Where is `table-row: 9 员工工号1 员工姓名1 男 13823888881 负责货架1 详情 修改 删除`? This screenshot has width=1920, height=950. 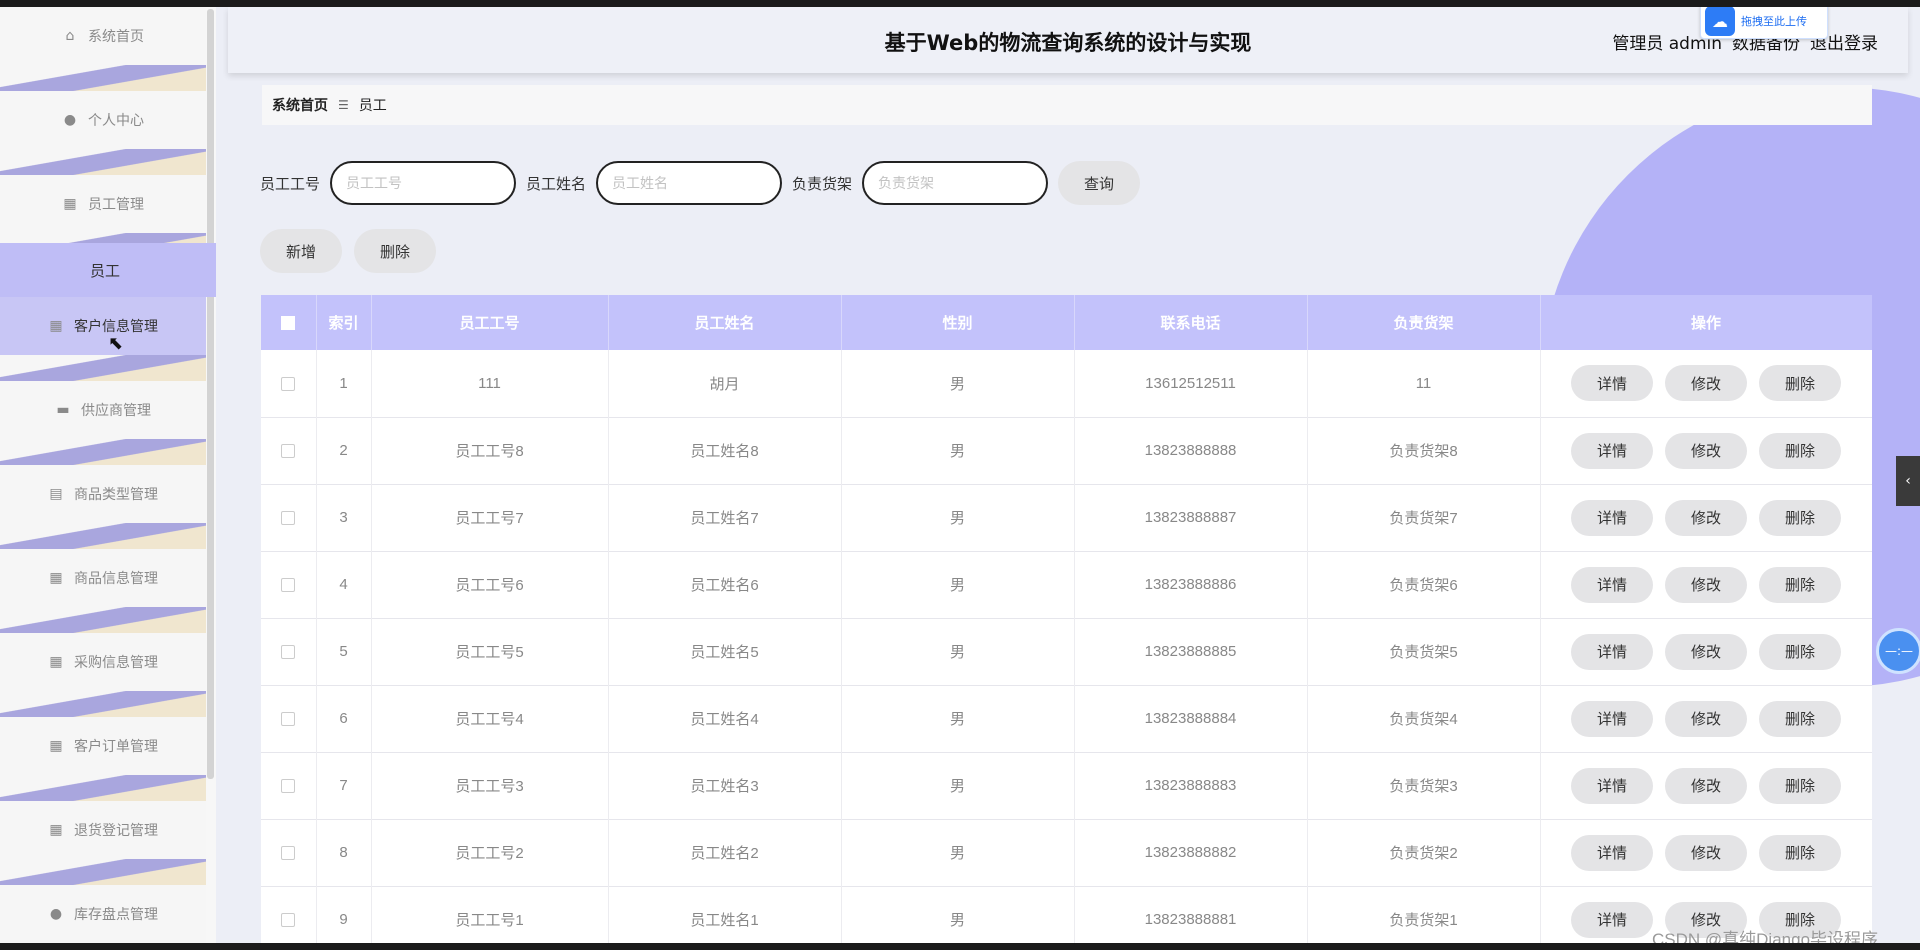
table-row: 9 员工工号1 员工姓名1 男 13823888881 负责货架1 详情 修改 删除 is located at coordinates (1066, 914).